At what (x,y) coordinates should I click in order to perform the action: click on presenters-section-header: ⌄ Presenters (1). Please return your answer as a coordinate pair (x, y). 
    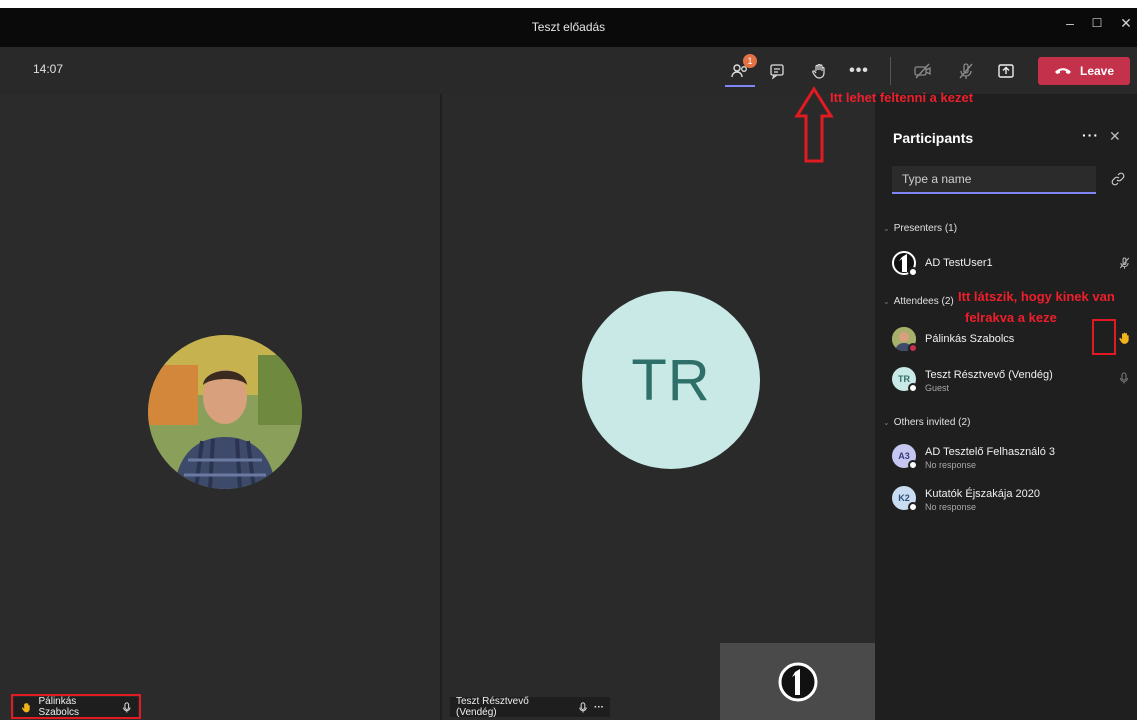
    Looking at the image, I should click on (920, 228).